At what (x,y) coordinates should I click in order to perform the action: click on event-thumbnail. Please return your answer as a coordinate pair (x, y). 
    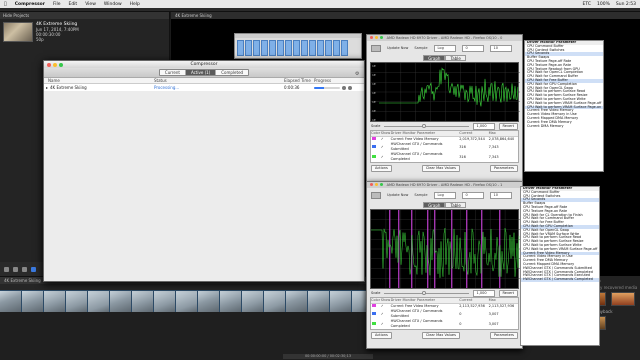
    Looking at the image, I should click on (18, 32).